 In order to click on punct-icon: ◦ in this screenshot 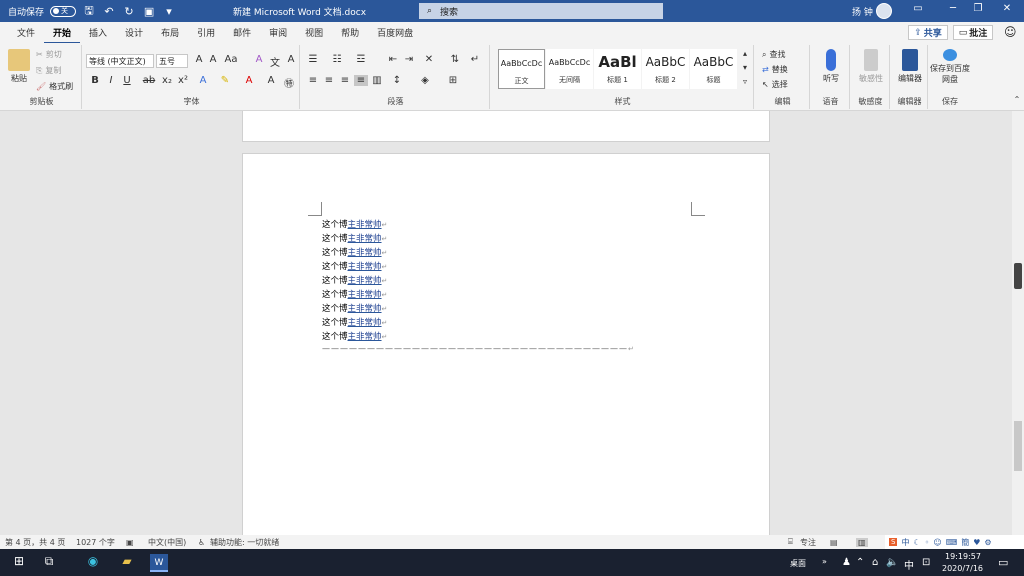, I will do `click(927, 542)`.